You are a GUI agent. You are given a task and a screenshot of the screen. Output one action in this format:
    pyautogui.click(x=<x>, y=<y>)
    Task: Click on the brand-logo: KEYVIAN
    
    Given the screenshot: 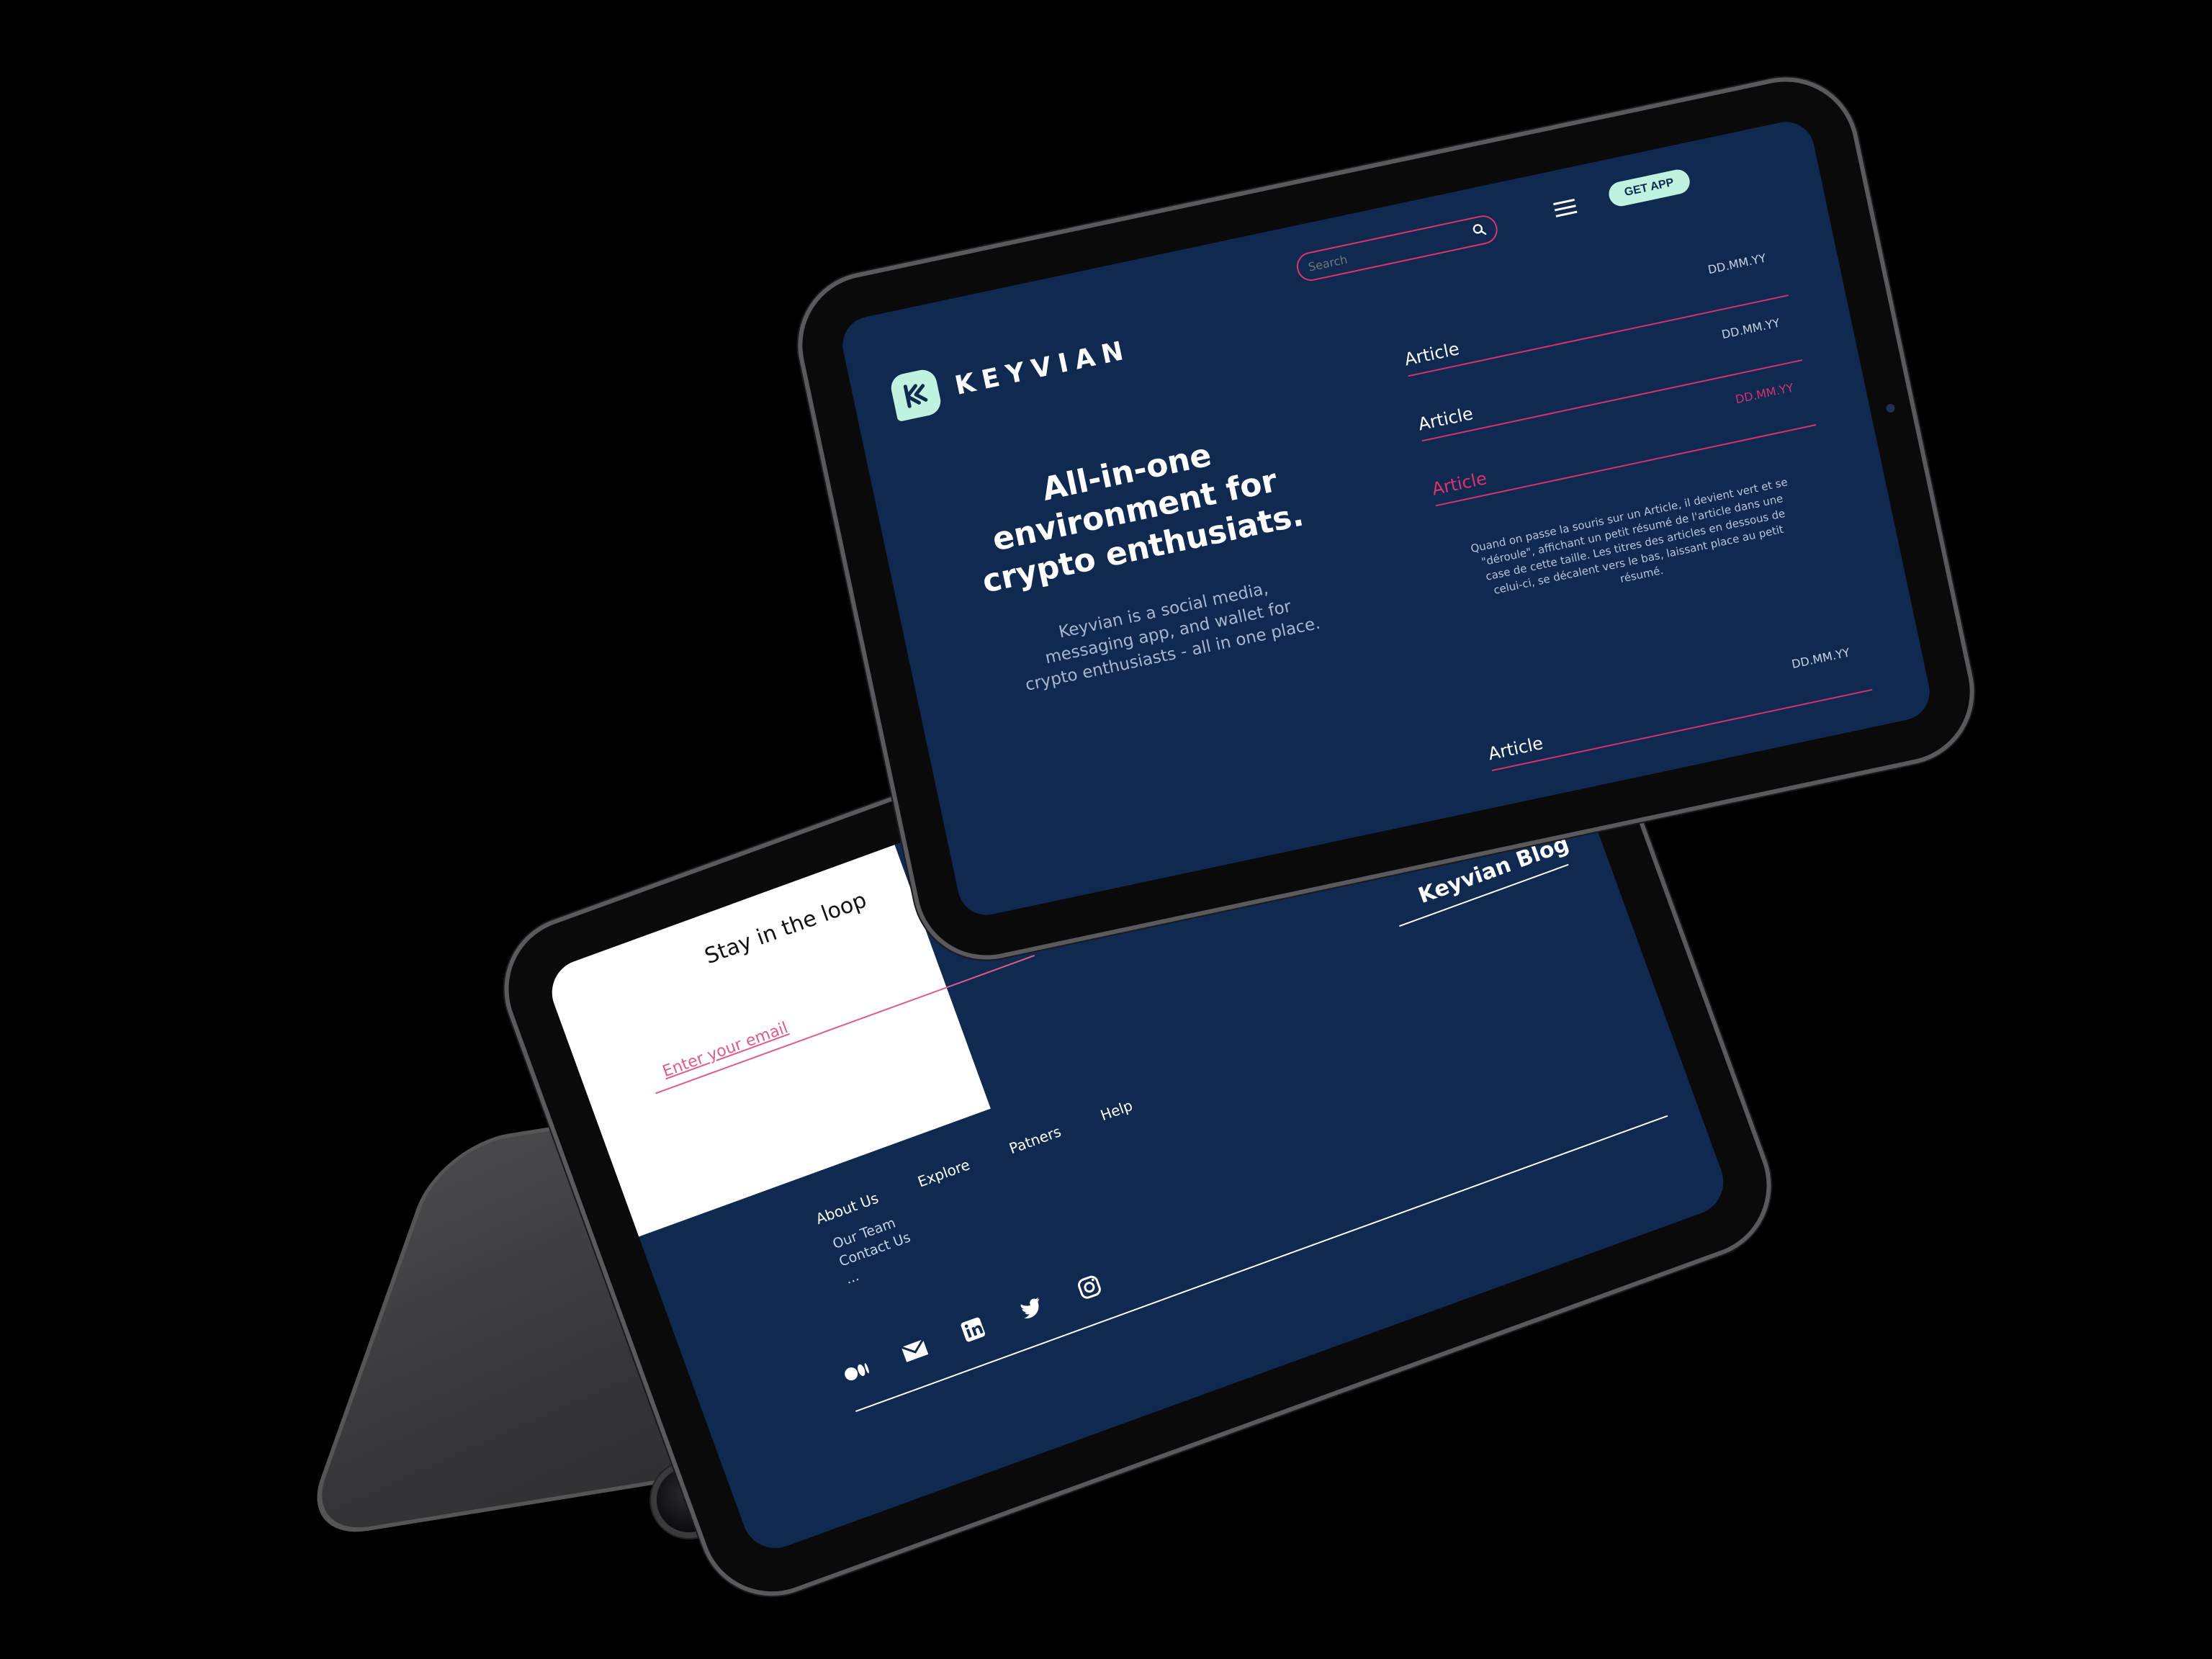 What is the action you would take?
    pyautogui.click(x=1012, y=375)
    